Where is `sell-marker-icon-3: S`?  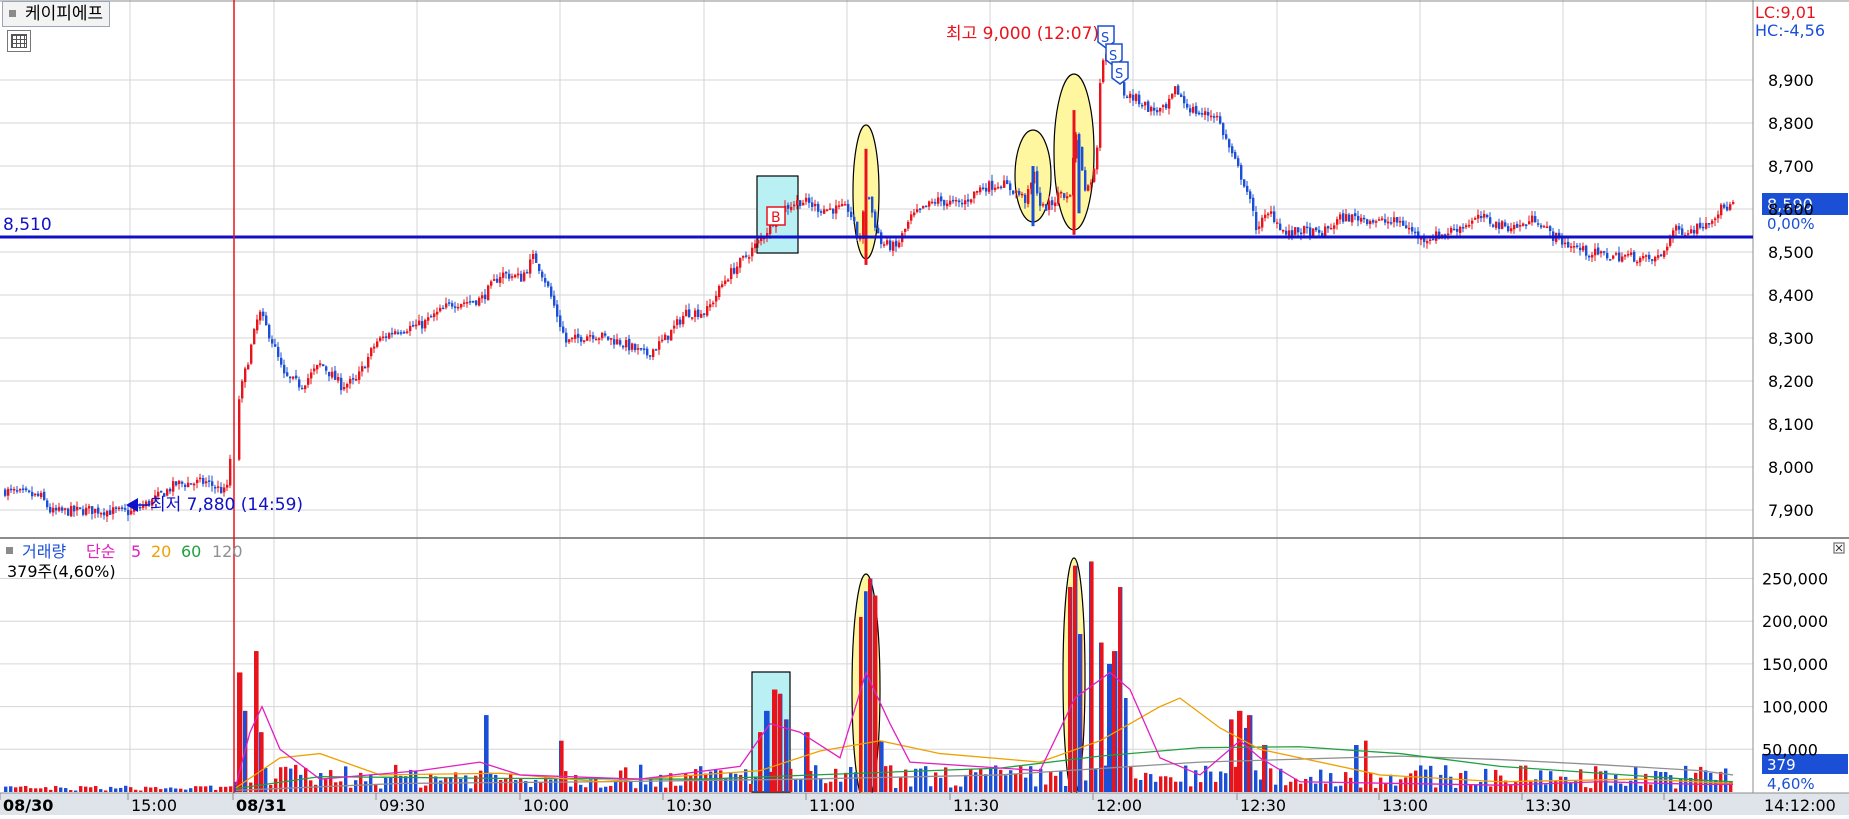 sell-marker-icon-3: S is located at coordinates (1120, 73).